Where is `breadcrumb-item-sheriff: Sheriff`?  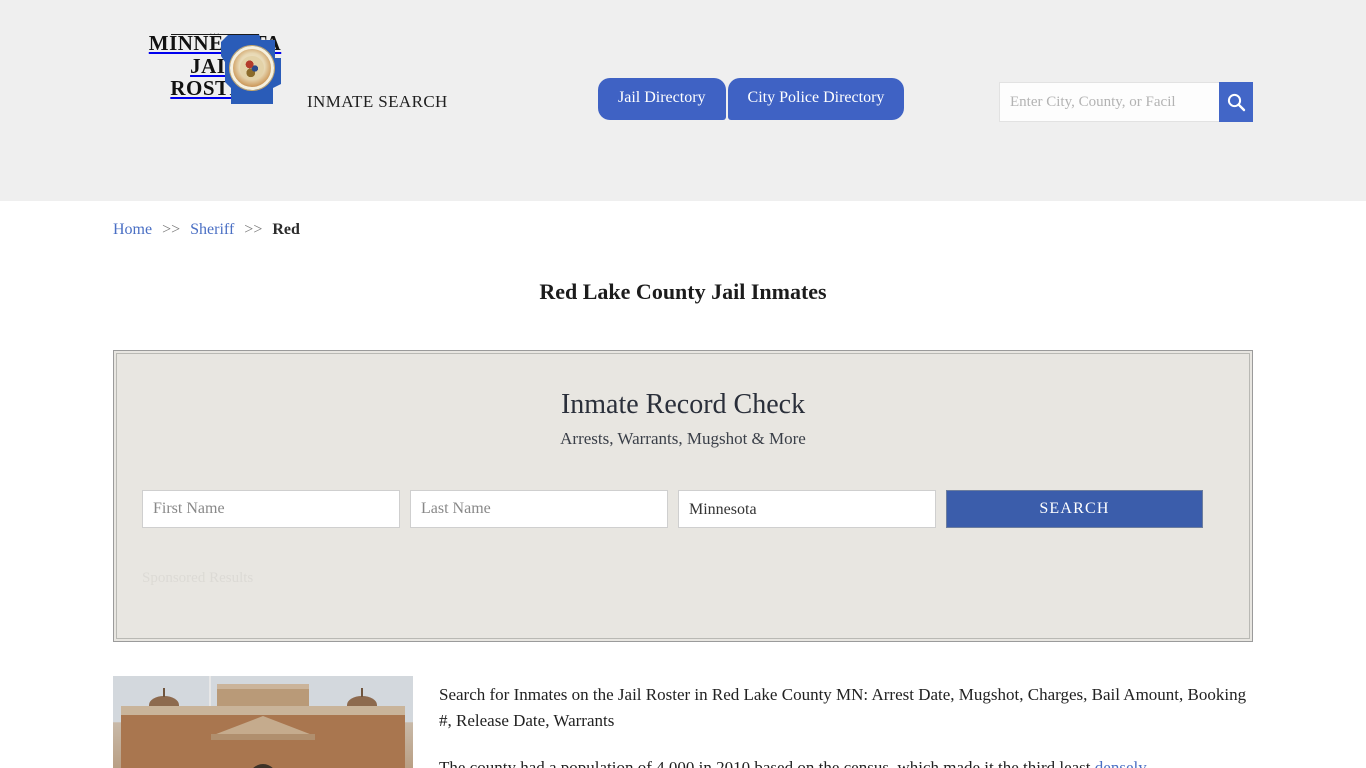
breadcrumb-item-sheriff: Sheriff is located at coordinates (212, 229).